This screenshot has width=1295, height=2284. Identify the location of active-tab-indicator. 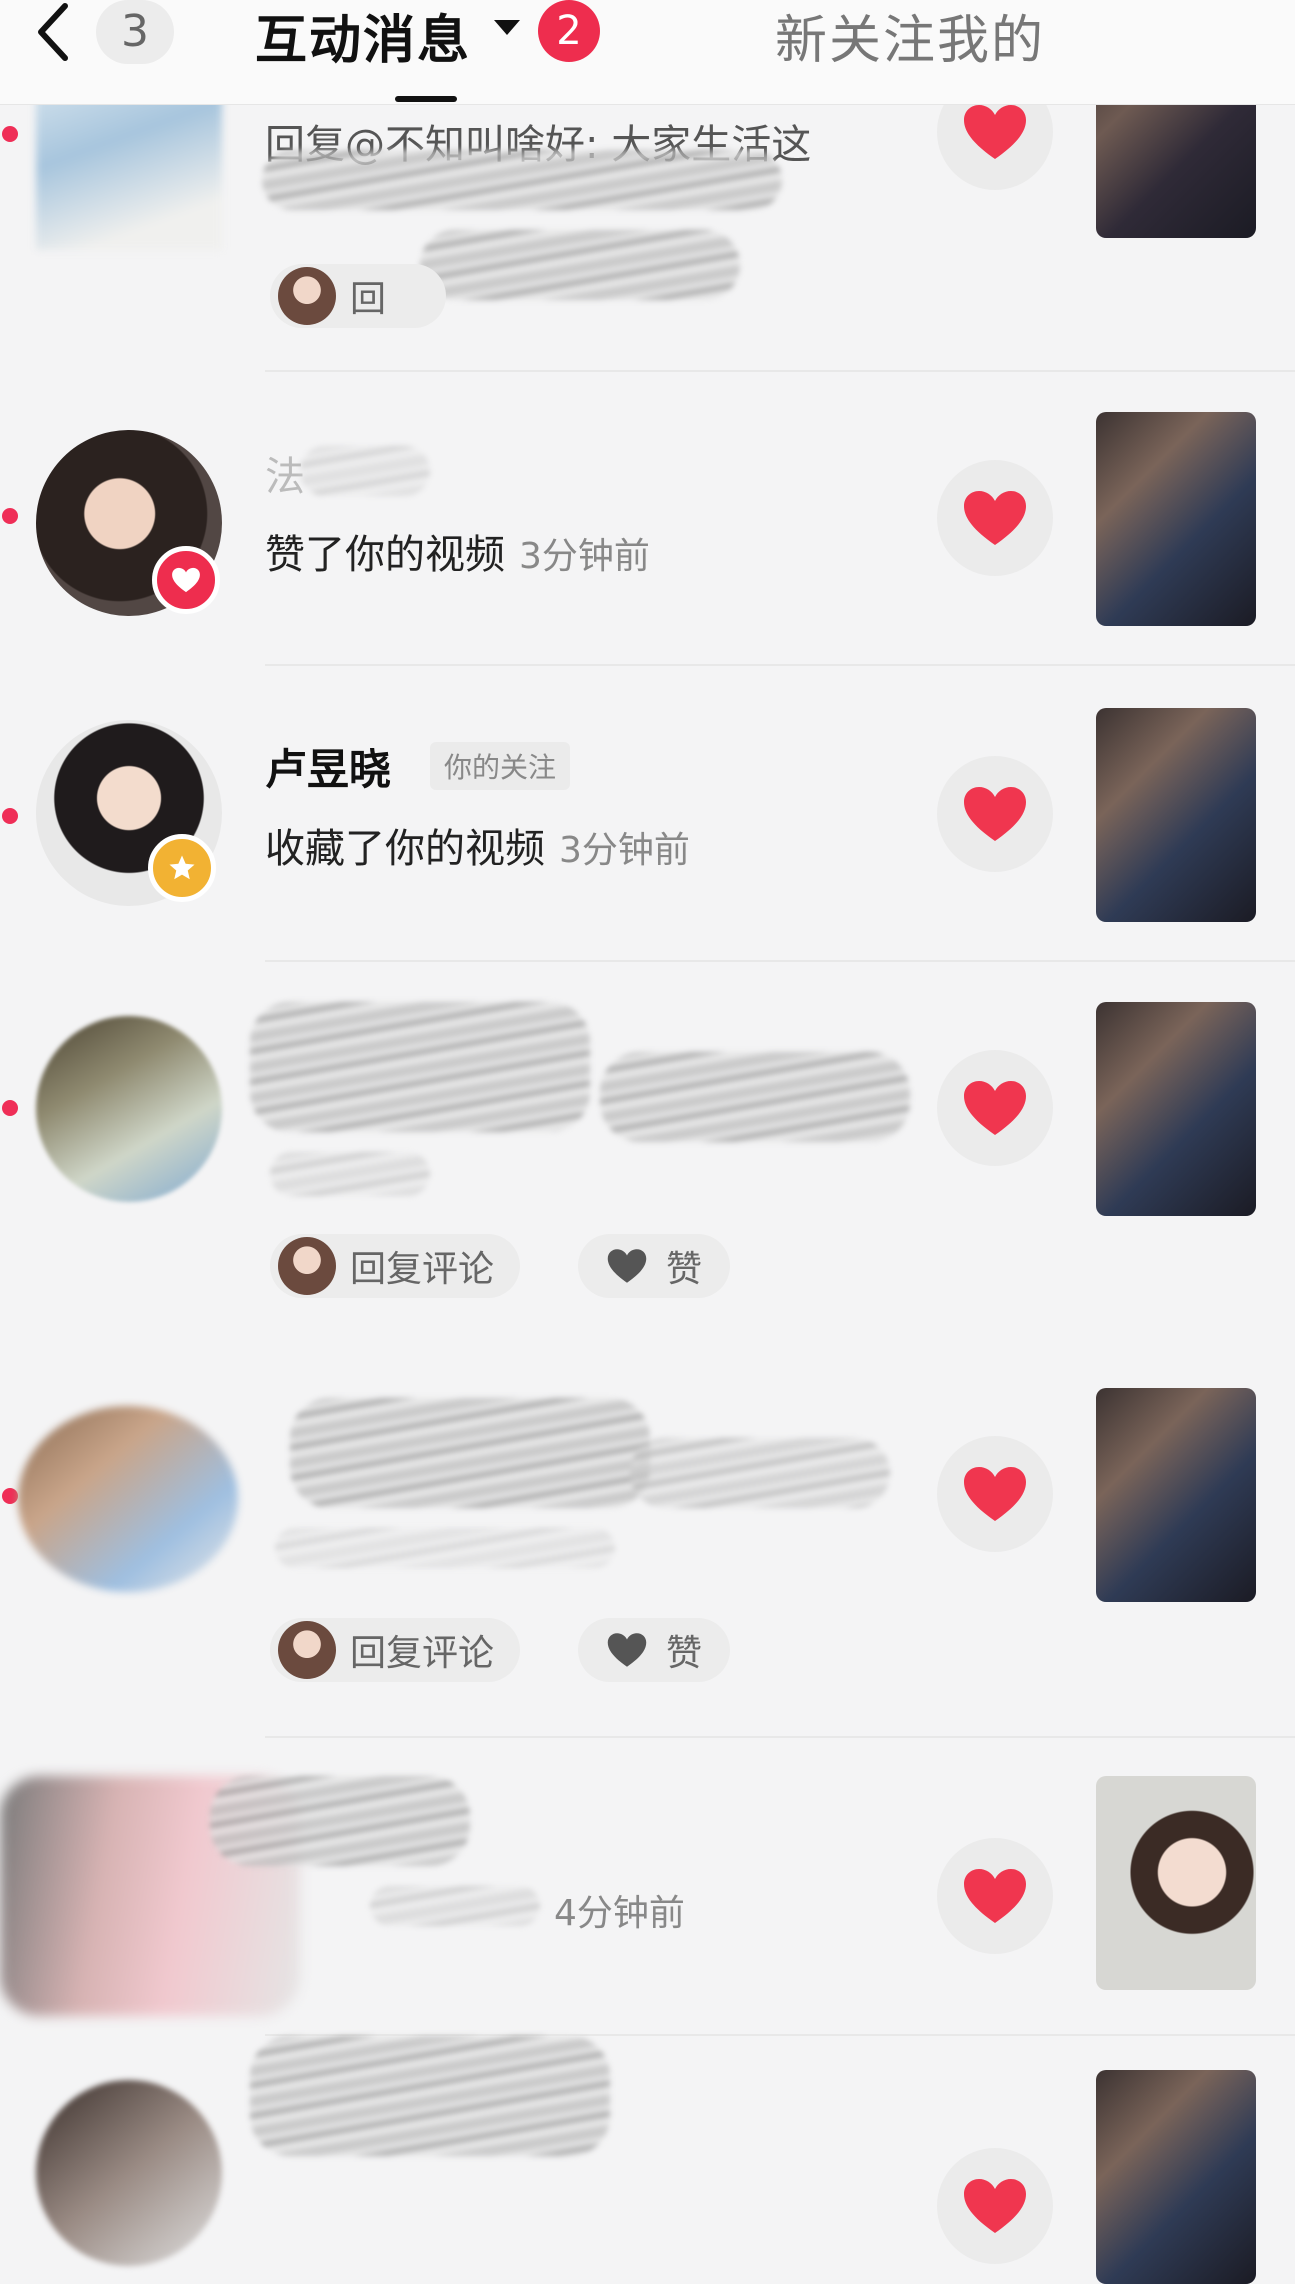
(426, 99).